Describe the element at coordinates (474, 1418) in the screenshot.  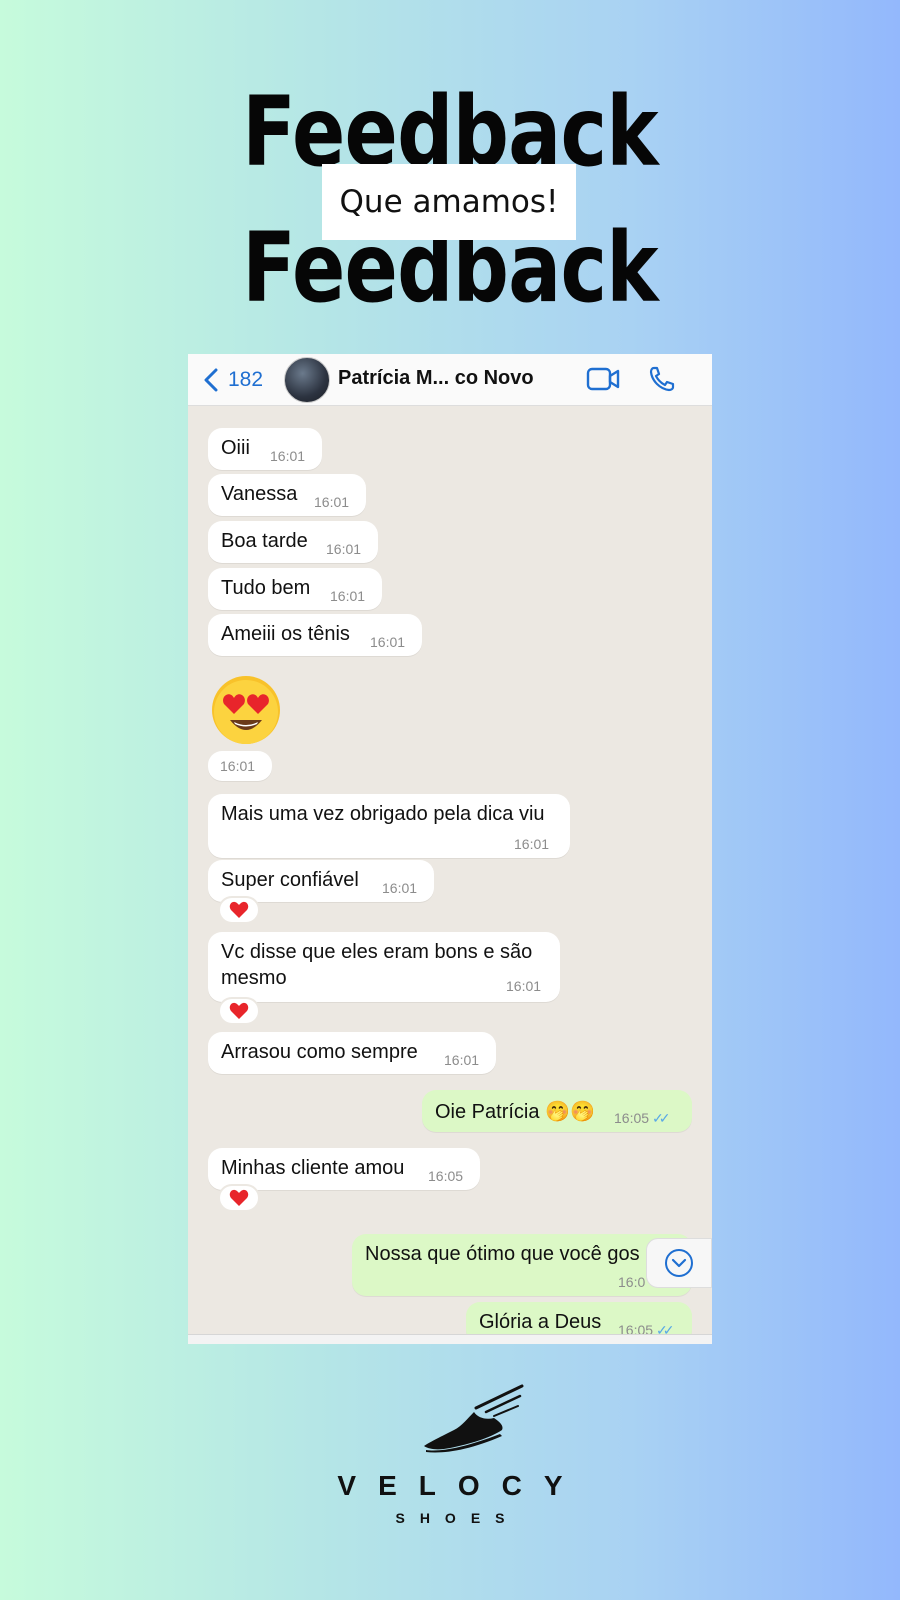
I see `shoe-logo-icon` at that location.